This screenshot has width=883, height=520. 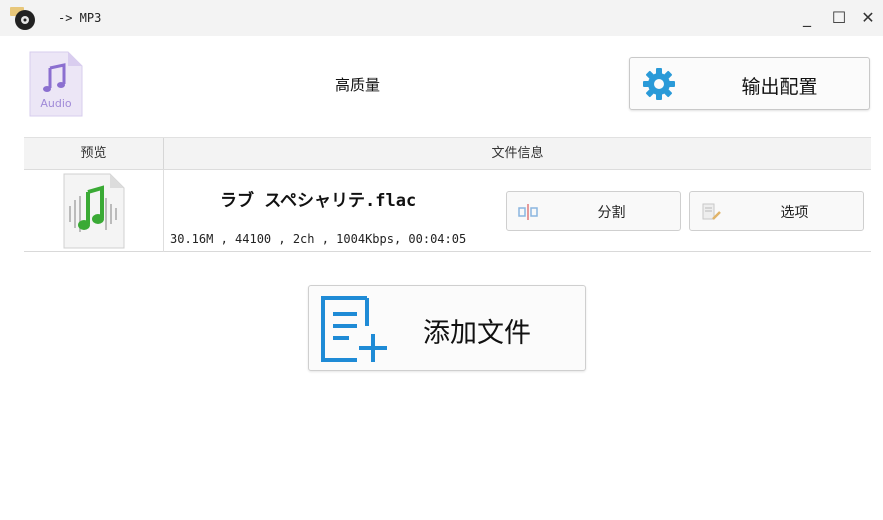 I want to click on title-bar: -> MP3 _ ☐ ✕, so click(x=441, y=18).